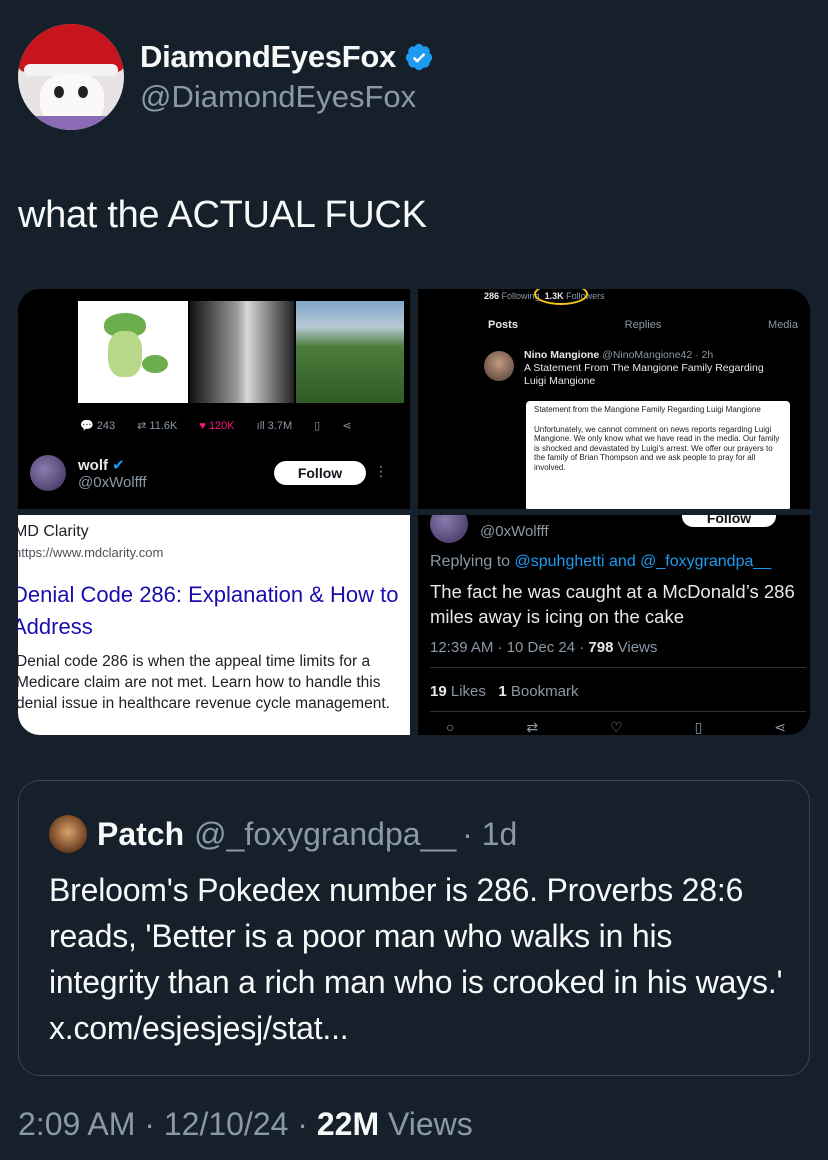 The image size is (828, 1160). Describe the element at coordinates (348, 1124) in the screenshot. I see `tweet-views-count: 22M` at that location.